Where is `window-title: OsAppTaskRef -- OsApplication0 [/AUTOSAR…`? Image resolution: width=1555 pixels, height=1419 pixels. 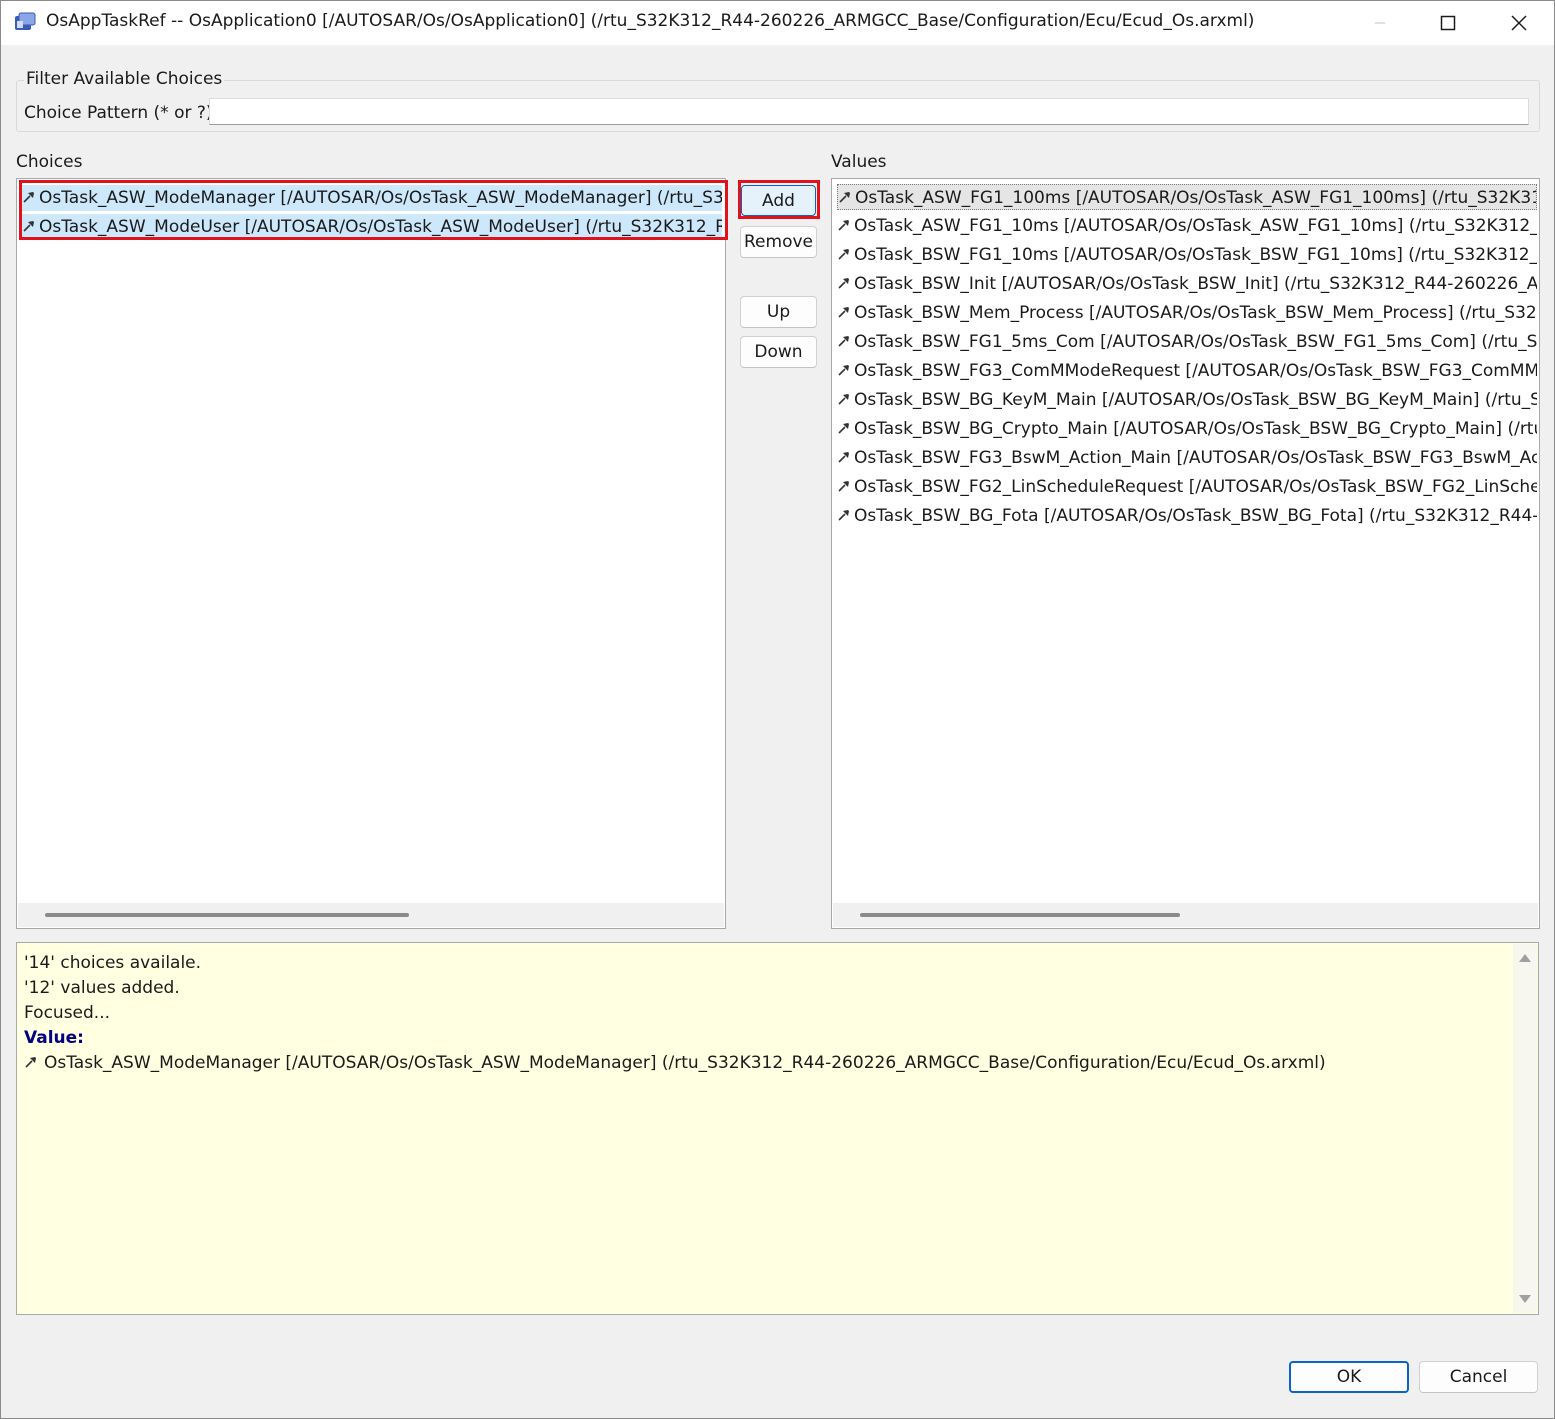
window-title: OsAppTaskRef -- OsApplication0 [/AUTOSAR… is located at coordinates (650, 21).